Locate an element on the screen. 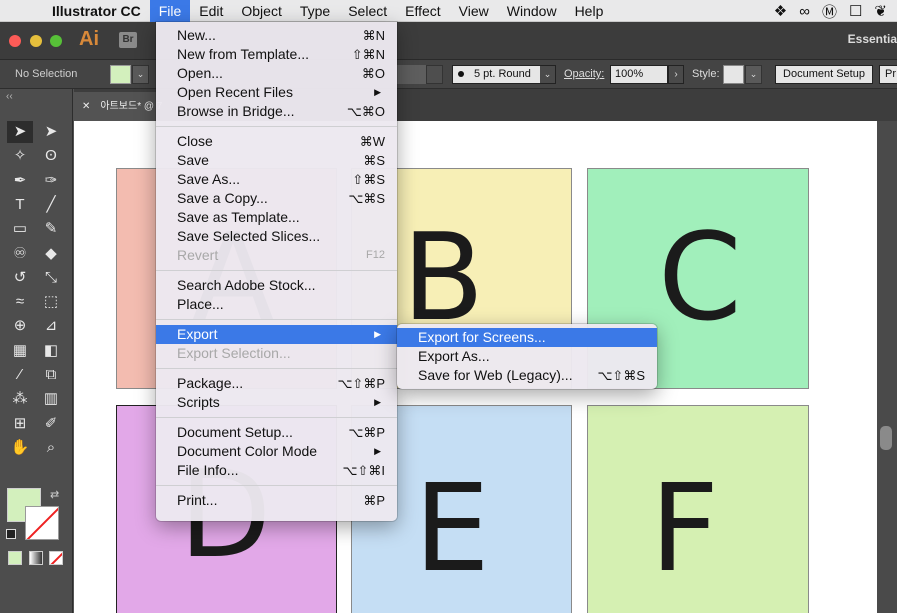 The width and height of the screenshot is (897, 613). style-dropdown-arrow: ⌄ is located at coordinates (753, 74).